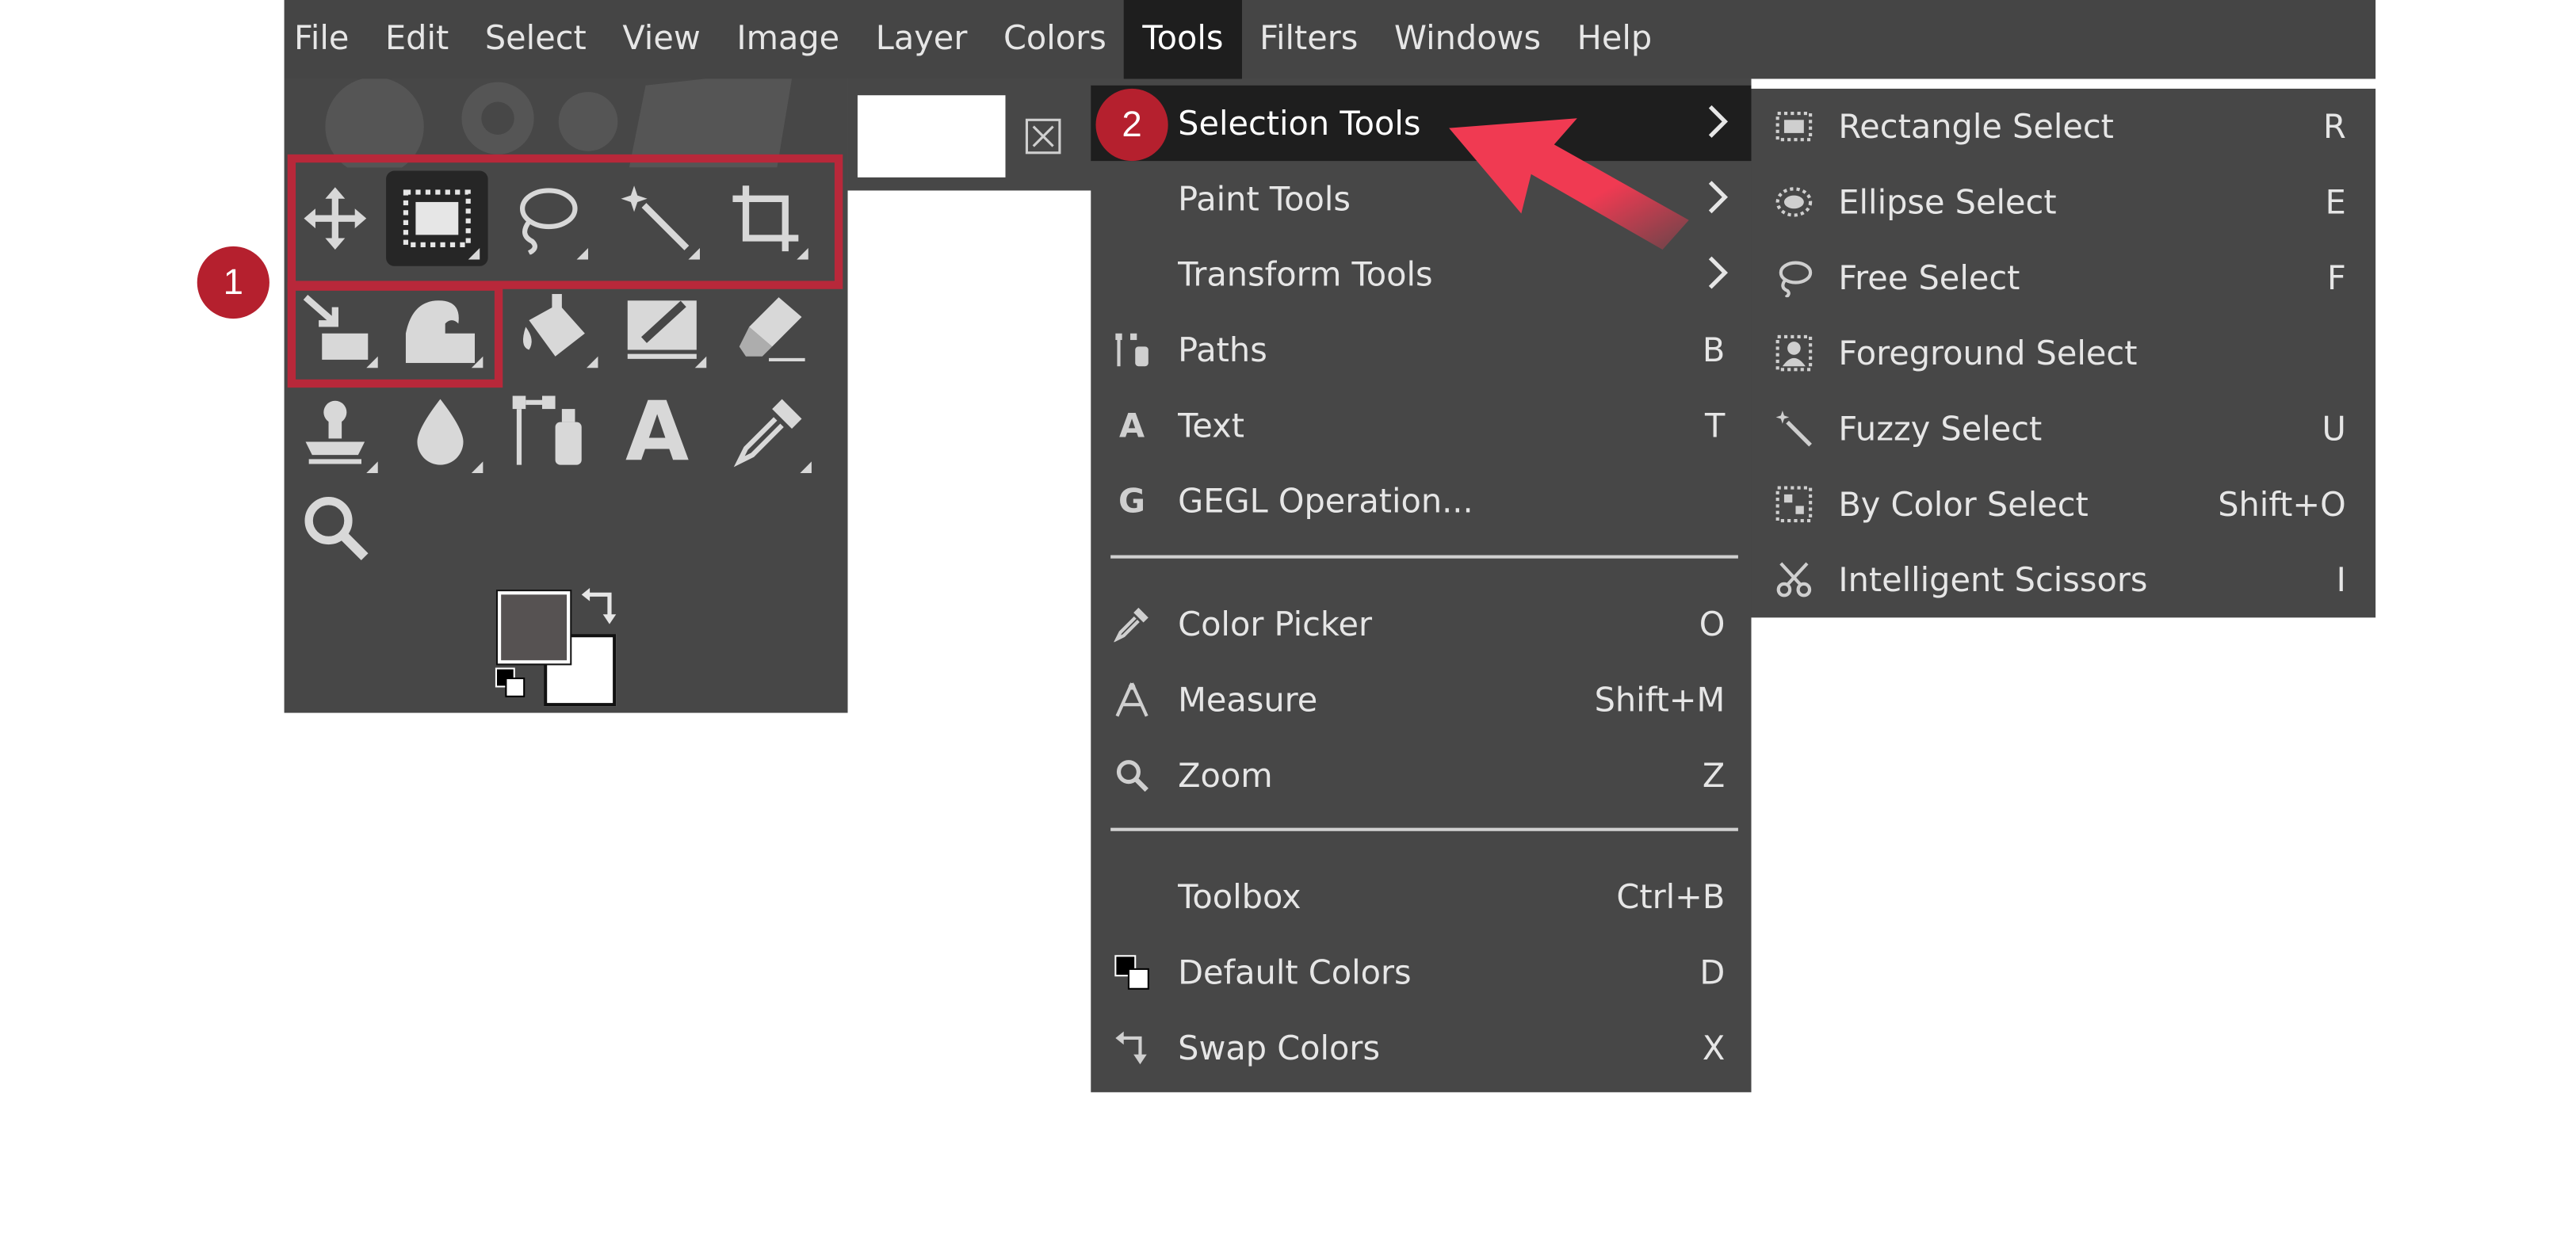 Image resolution: width=2576 pixels, height=1237 pixels. What do you see at coordinates (565, 221) in the screenshot?
I see `annotation-highlight-row` at bounding box center [565, 221].